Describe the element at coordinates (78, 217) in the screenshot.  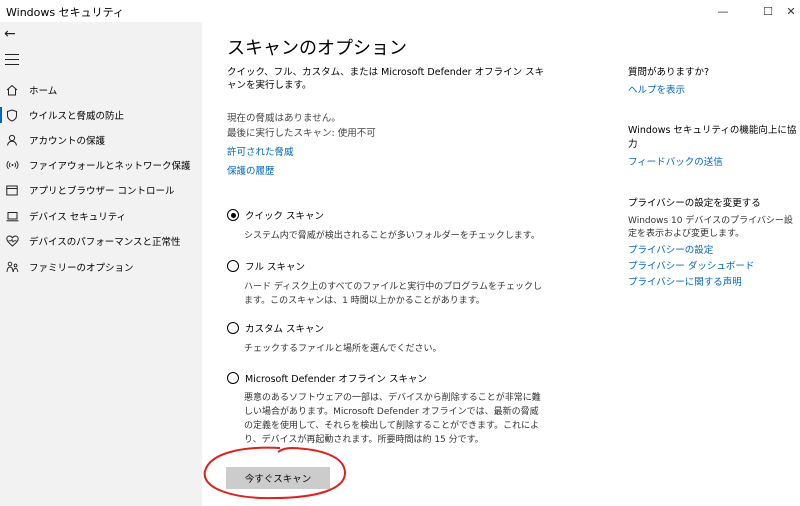
I see `sidebar-item-label: デバイス セキュリティ` at that location.